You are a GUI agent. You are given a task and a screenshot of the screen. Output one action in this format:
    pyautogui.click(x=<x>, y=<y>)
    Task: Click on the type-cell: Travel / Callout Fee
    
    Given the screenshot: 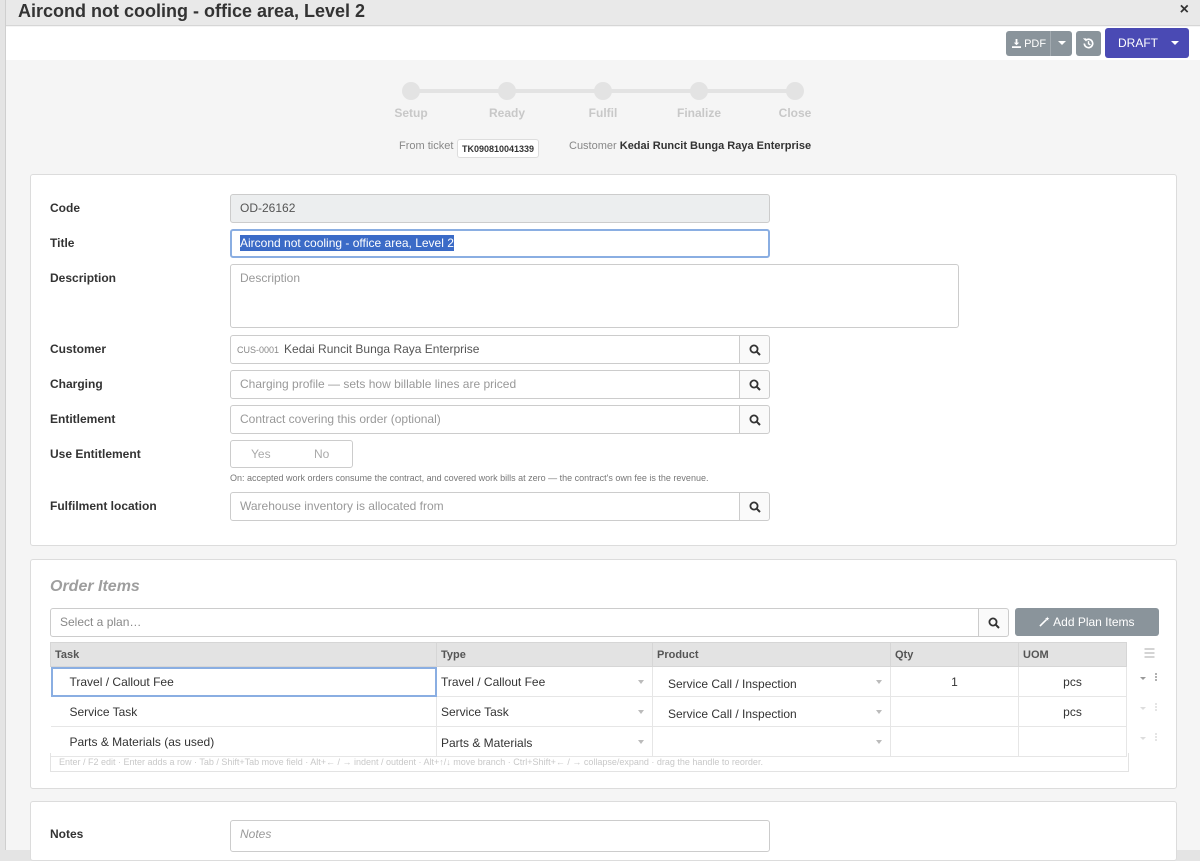 What is the action you would take?
    pyautogui.click(x=544, y=681)
    